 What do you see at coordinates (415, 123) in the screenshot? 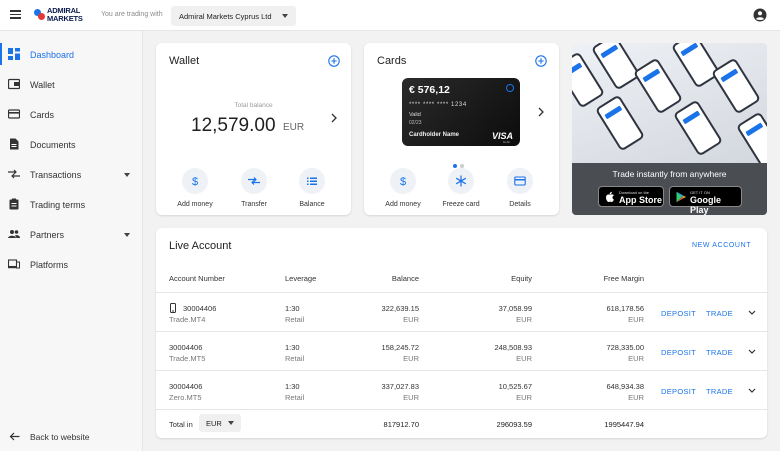
I see `card-expiry: 02/23` at bounding box center [415, 123].